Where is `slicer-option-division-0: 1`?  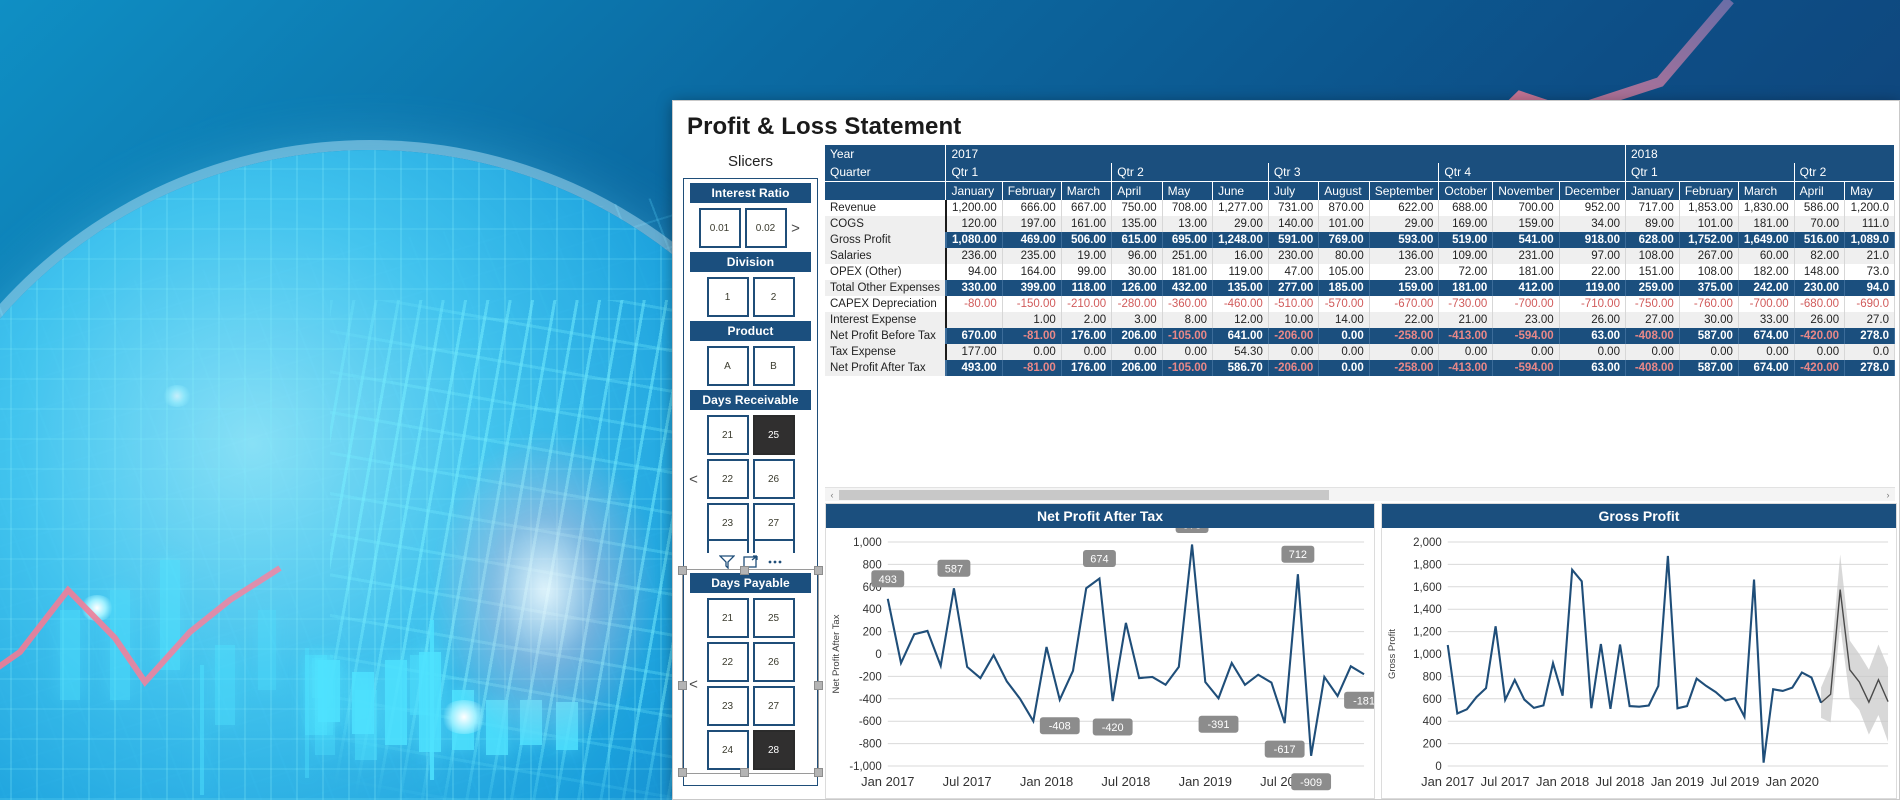 slicer-option-division-0: 1 is located at coordinates (727, 297).